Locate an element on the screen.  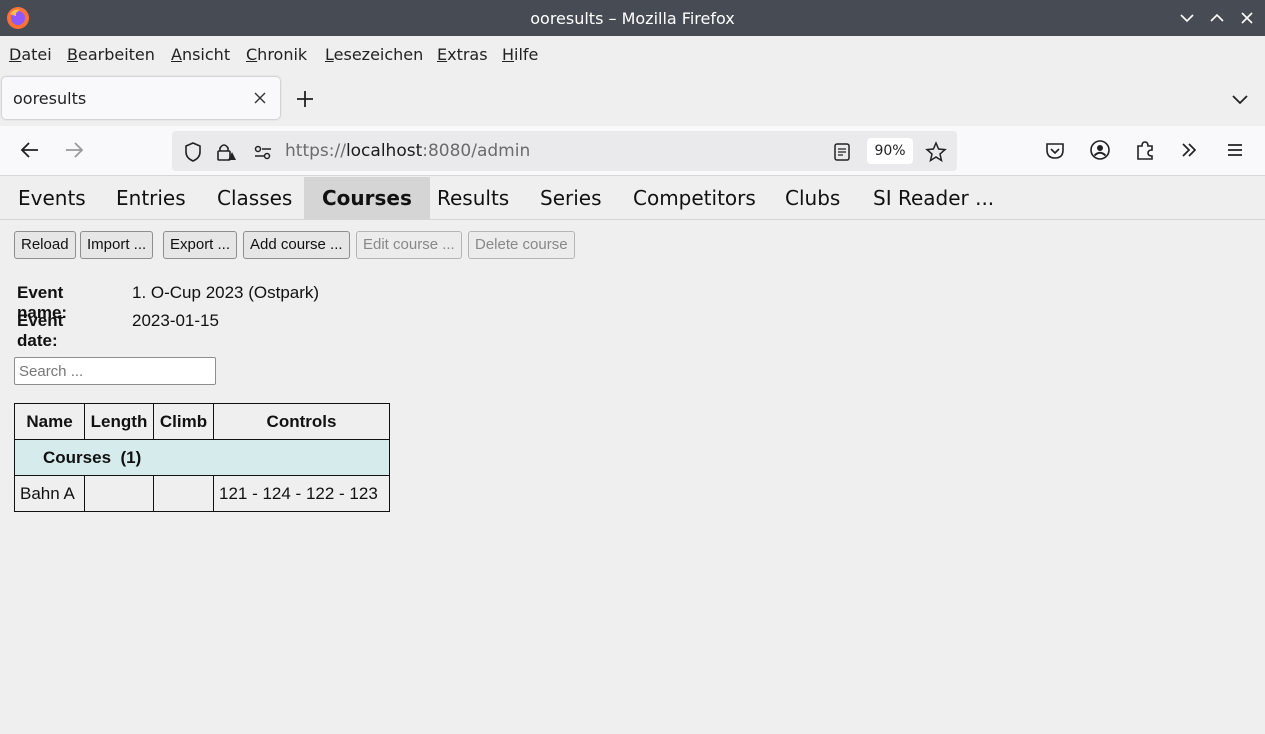
event-date-value: 2023-01-15 is located at coordinates (175, 320).